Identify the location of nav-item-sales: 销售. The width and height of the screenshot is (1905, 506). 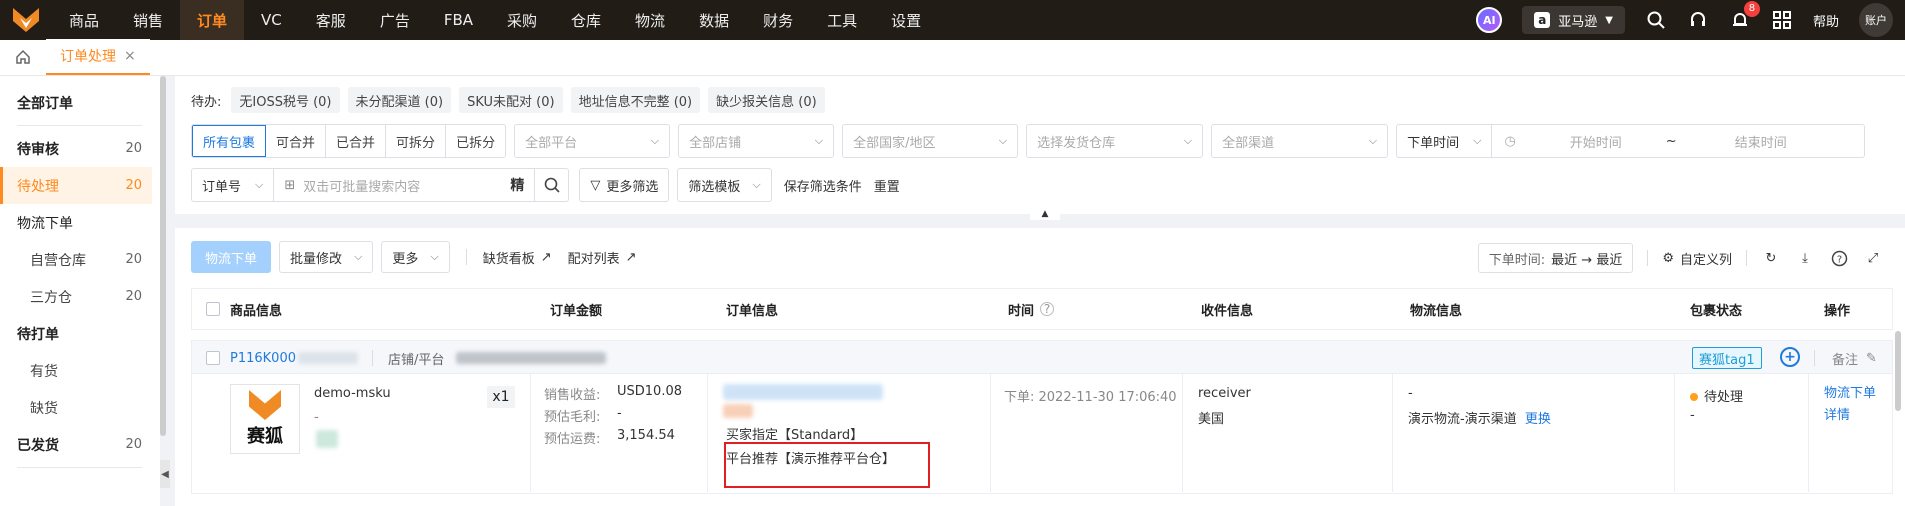
(148, 20).